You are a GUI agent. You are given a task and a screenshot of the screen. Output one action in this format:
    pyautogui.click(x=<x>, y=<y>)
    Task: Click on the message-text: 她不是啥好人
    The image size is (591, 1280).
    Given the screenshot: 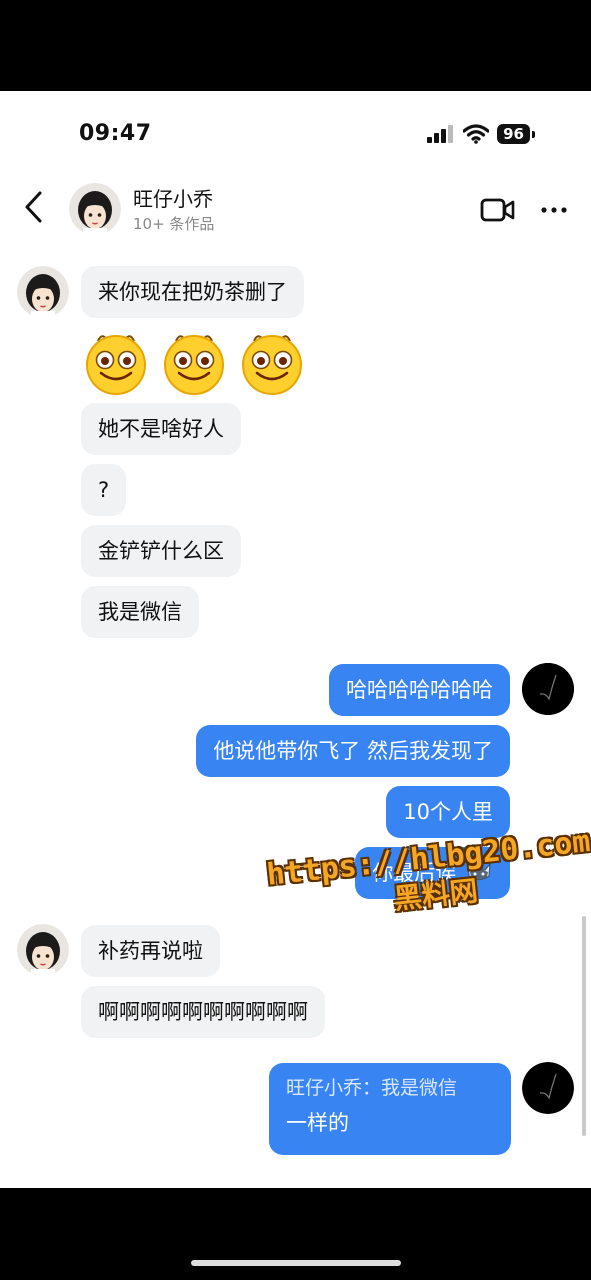 What is the action you would take?
    pyautogui.click(x=161, y=429)
    